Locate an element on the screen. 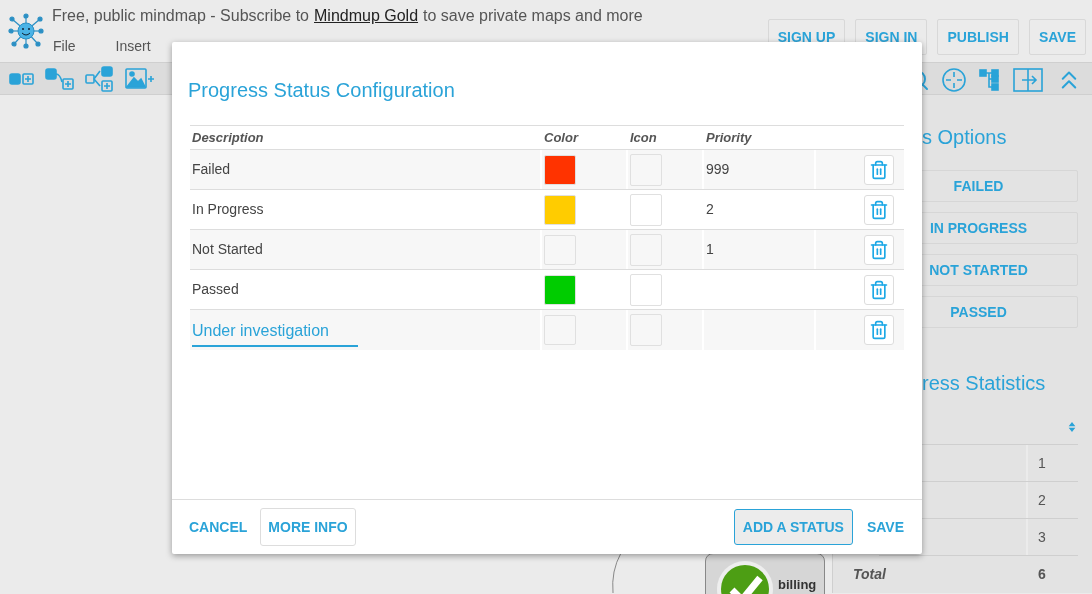 The width and height of the screenshot is (1092, 594). stat-value: 3 is located at coordinates (1052, 537).